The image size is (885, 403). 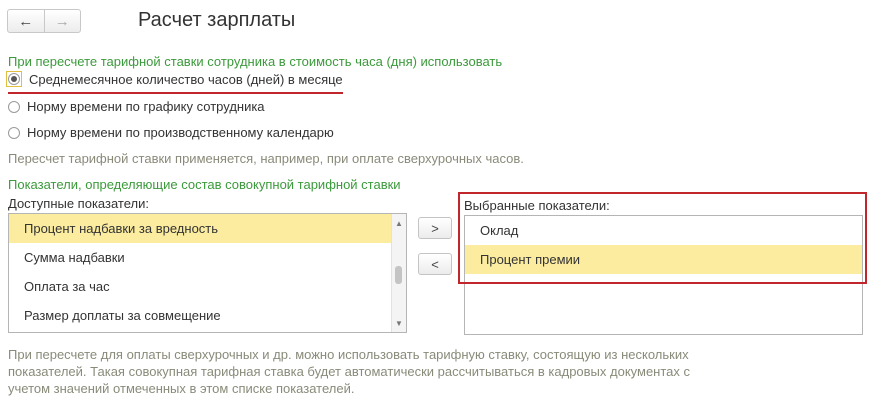 I want to click on scroll-up-icon: ▲, so click(x=399, y=223).